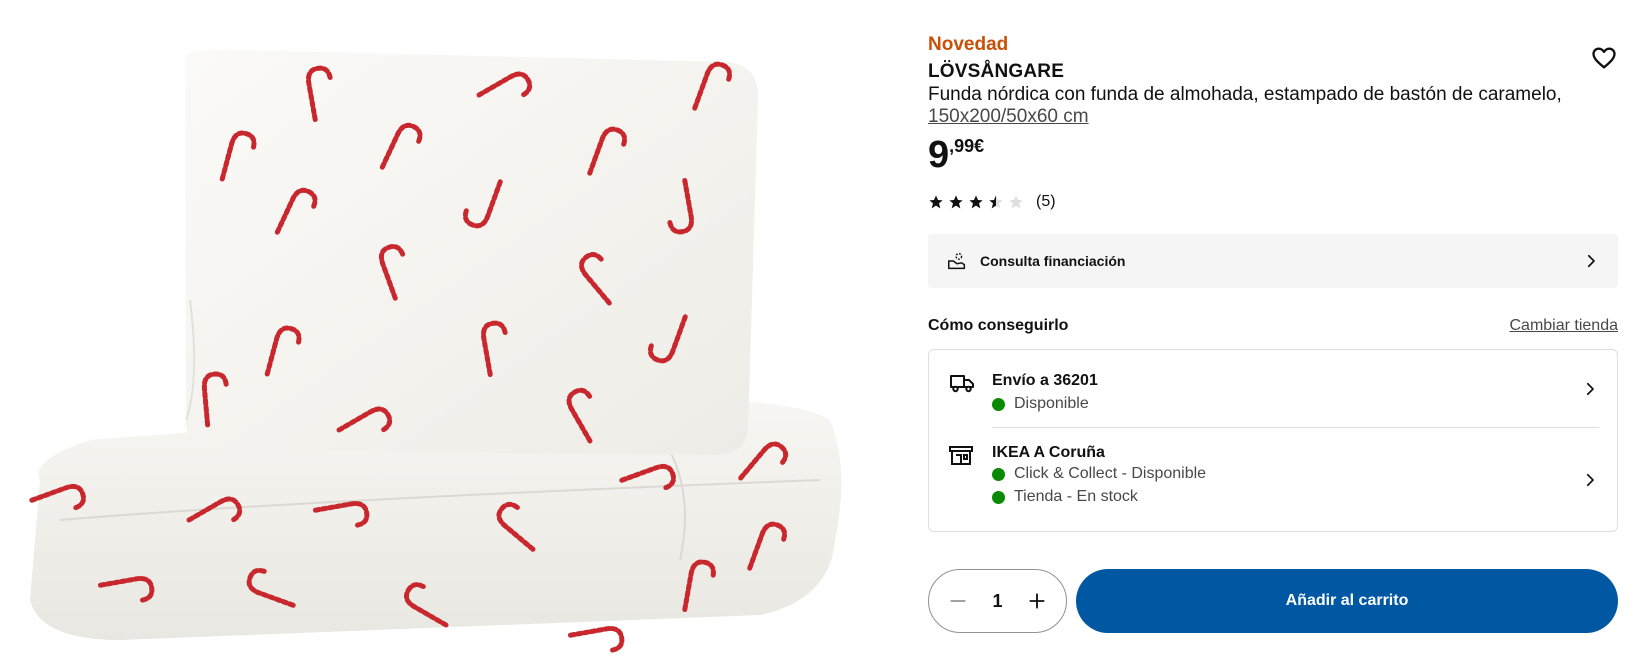  Describe the element at coordinates (957, 261) in the screenshot. I see `coins-hand-icon` at that location.